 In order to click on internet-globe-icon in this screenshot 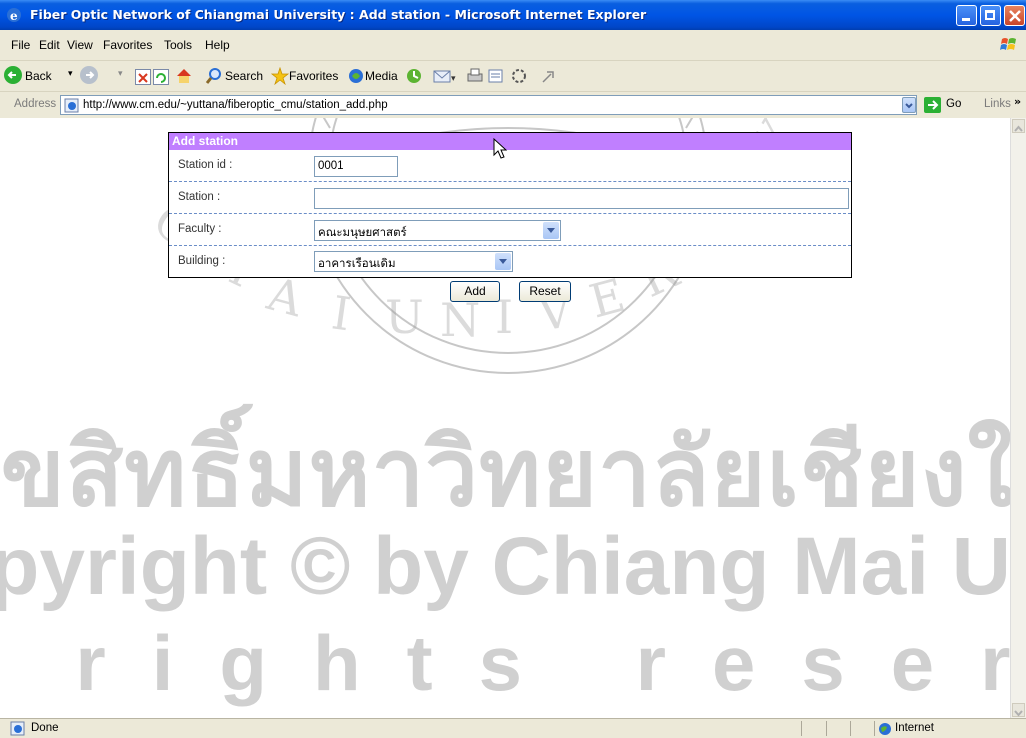, I will do `click(885, 729)`.